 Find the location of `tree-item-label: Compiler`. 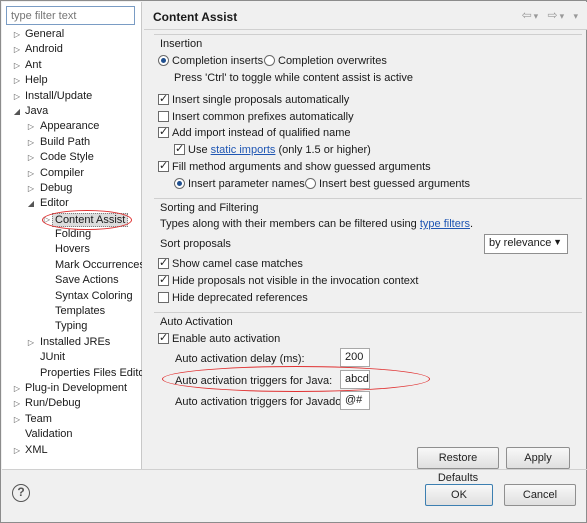

tree-item-label: Compiler is located at coordinates (62, 172).